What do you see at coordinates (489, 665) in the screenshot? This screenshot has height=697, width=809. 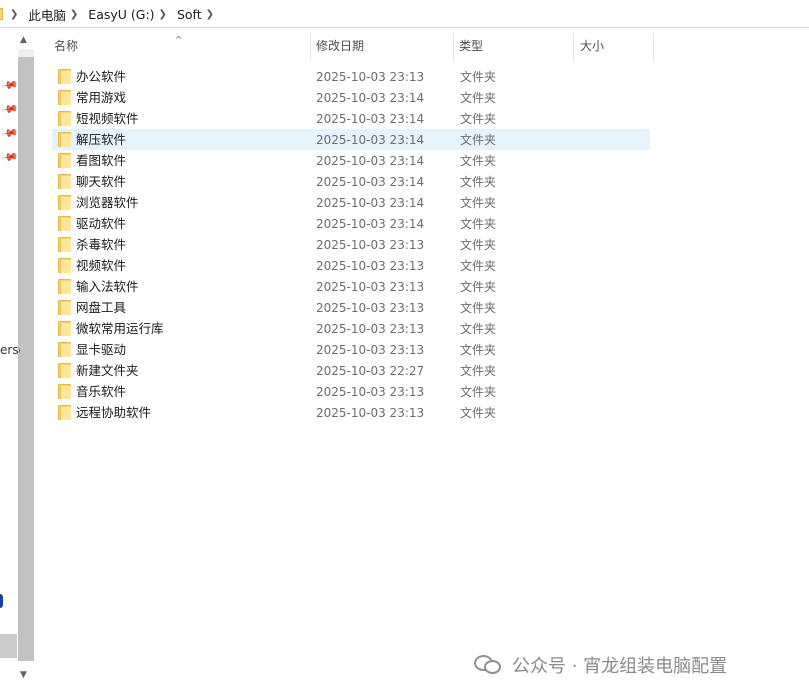 I see `wechat-logo-icon` at bounding box center [489, 665].